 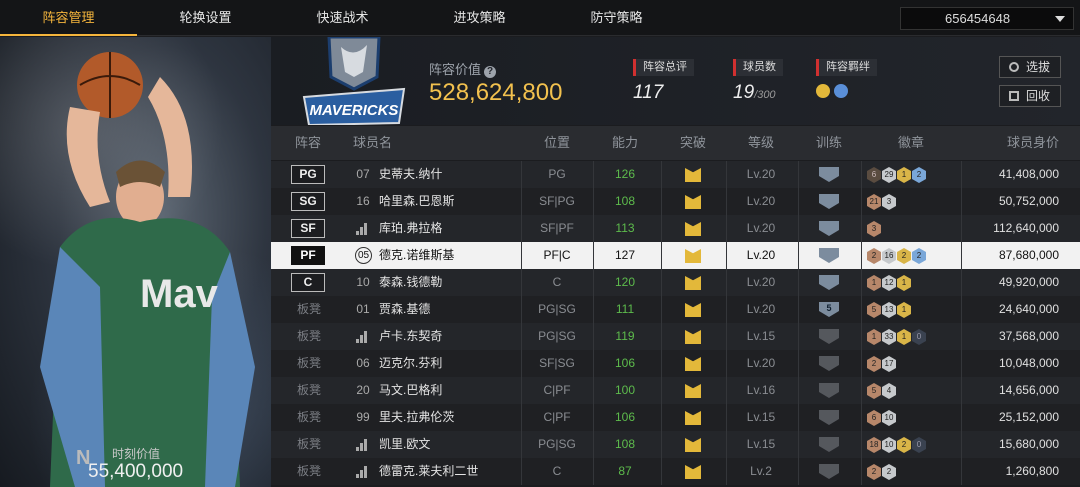 What do you see at coordinates (68, 18) in the screenshot?
I see `tab-lineup: 阵容管理` at bounding box center [68, 18].